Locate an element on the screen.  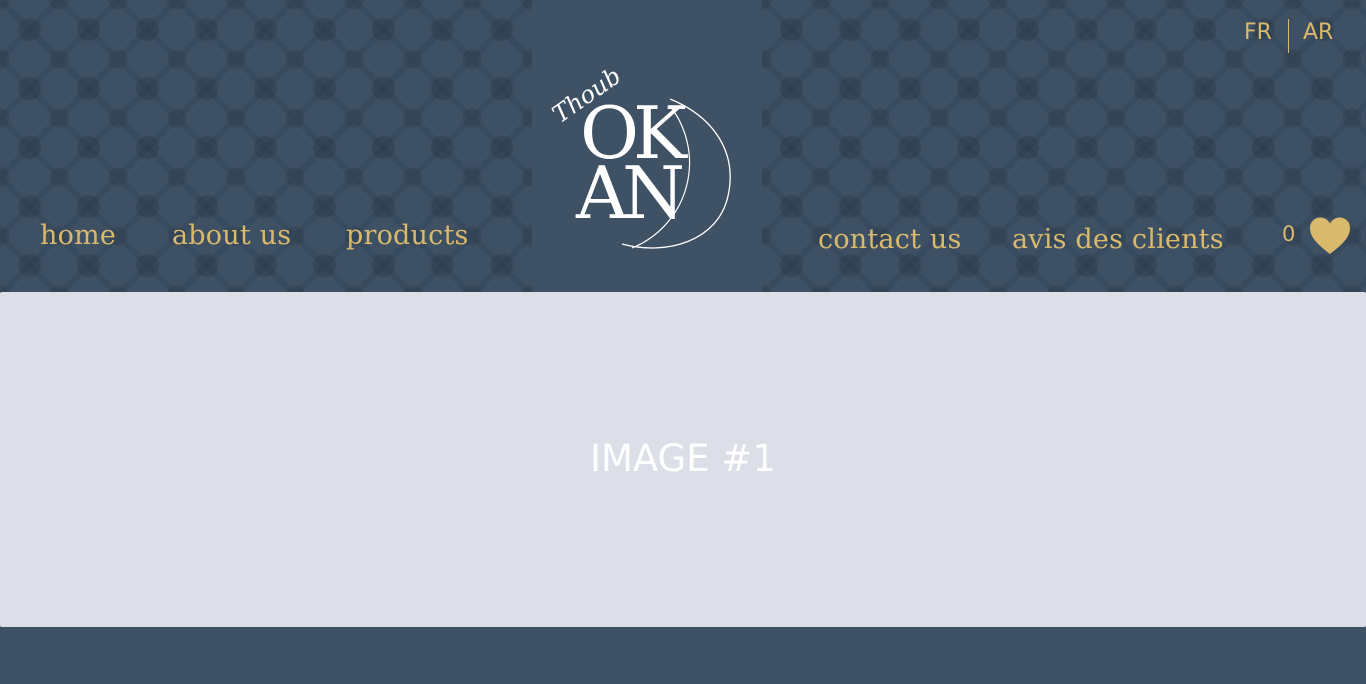
hero-label: IMAGE #1 is located at coordinates (683, 458).